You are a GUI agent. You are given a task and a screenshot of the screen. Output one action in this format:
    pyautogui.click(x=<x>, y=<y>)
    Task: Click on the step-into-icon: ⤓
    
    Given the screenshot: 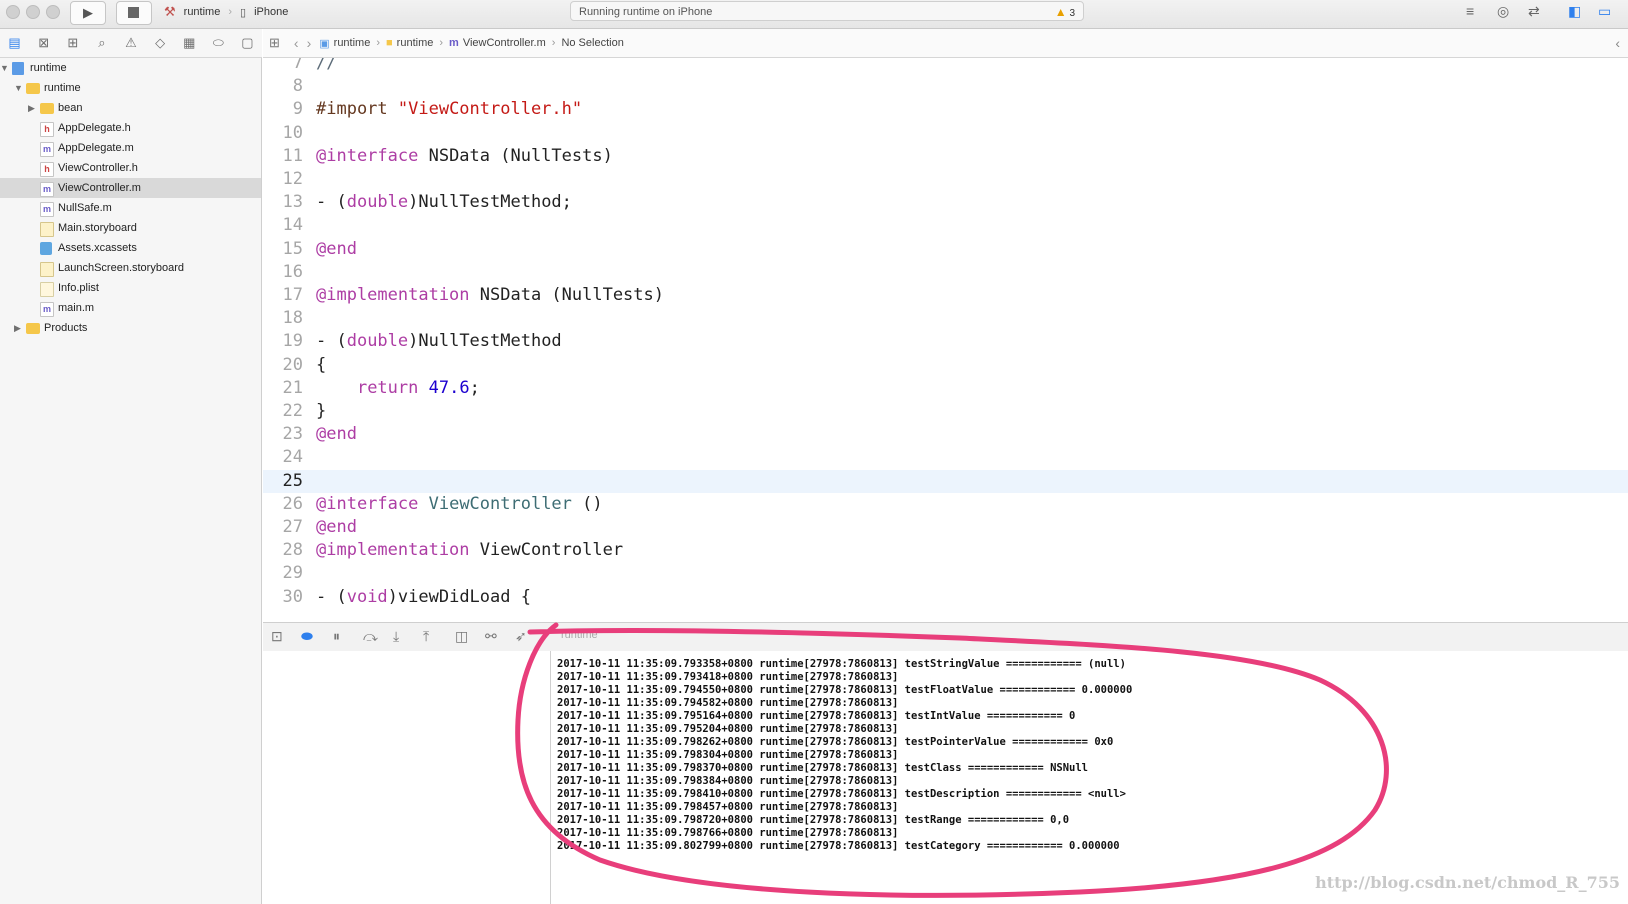 What is the action you would take?
    pyautogui.click(x=396, y=636)
    